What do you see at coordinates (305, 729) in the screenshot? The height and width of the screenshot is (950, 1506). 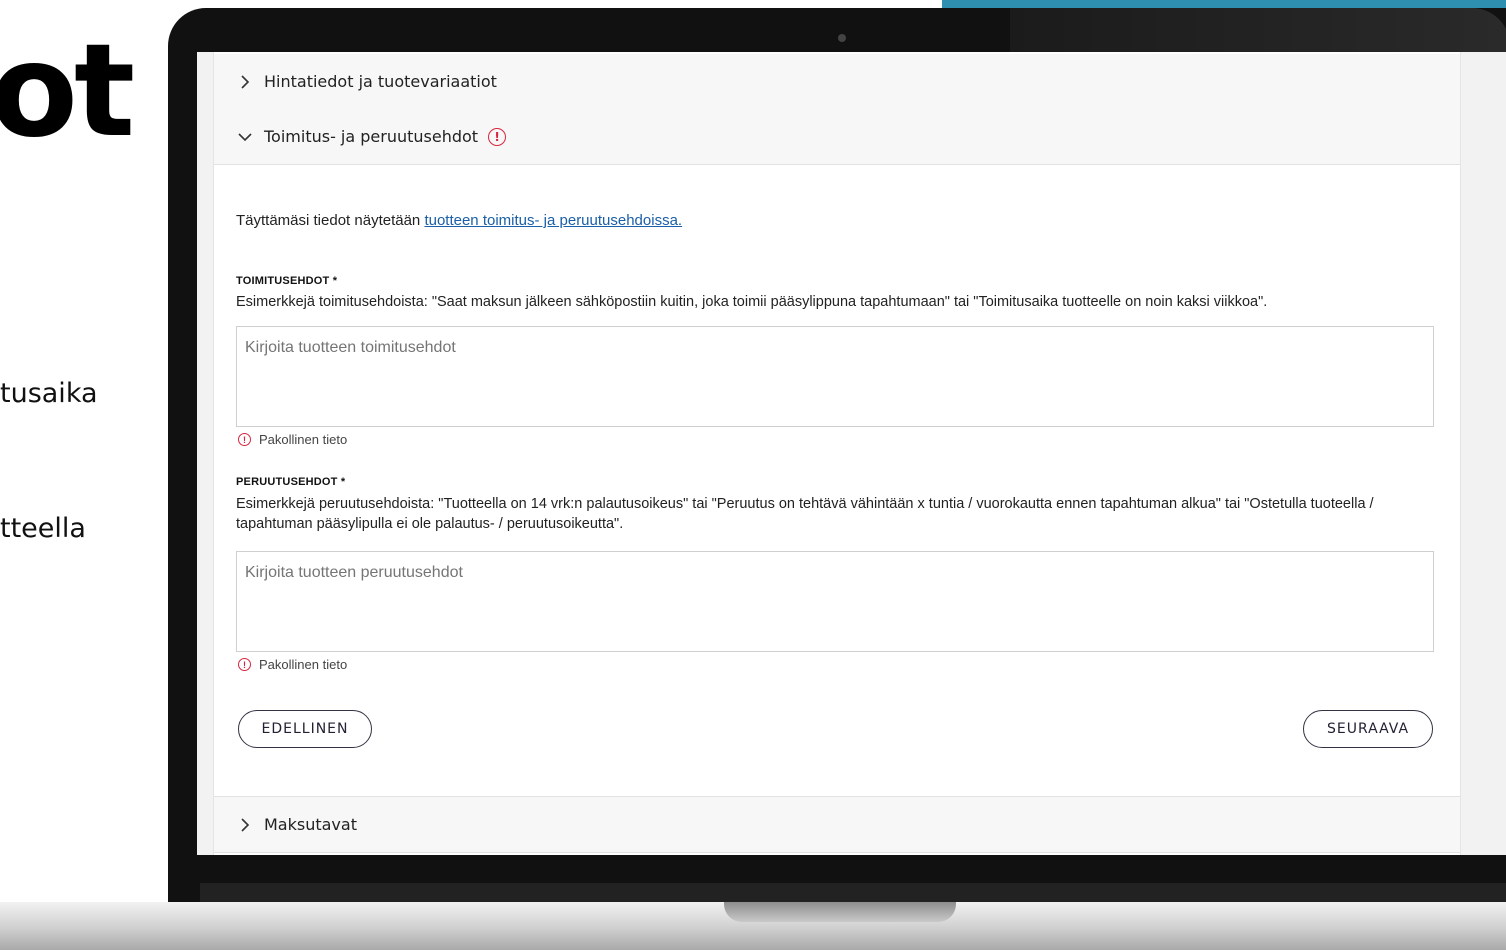 I see `previous-button: EDELLINEN` at bounding box center [305, 729].